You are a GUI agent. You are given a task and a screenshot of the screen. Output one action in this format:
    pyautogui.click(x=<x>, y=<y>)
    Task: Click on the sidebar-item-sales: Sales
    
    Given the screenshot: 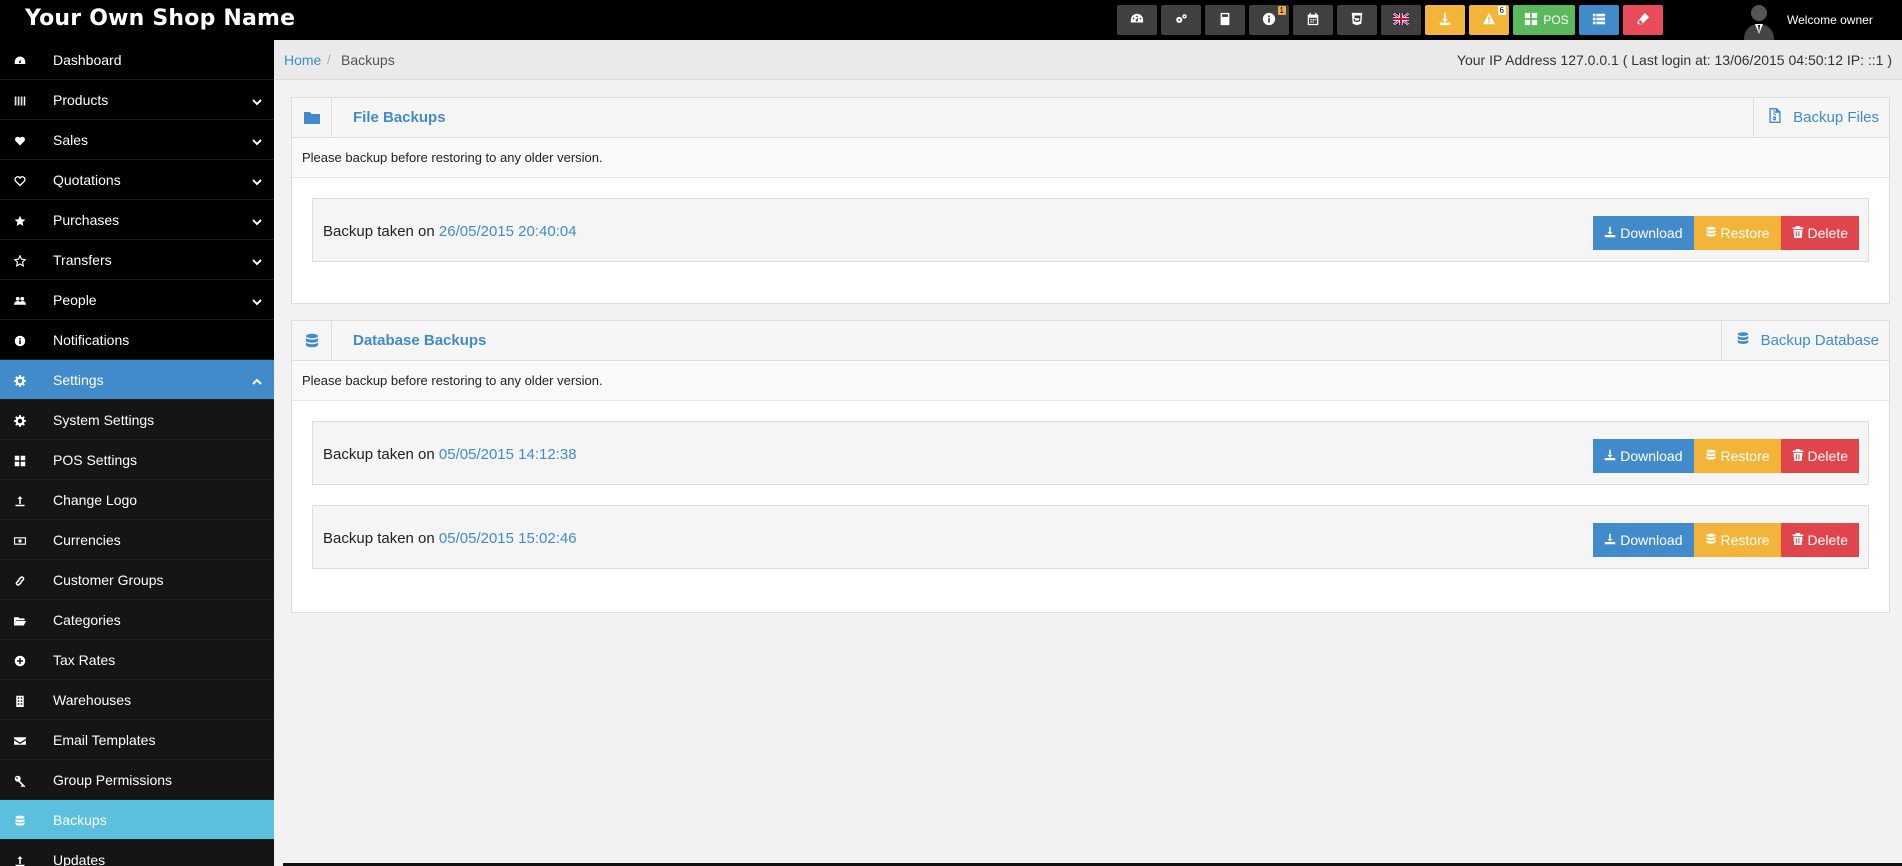 What is the action you would take?
    pyautogui.click(x=137, y=140)
    